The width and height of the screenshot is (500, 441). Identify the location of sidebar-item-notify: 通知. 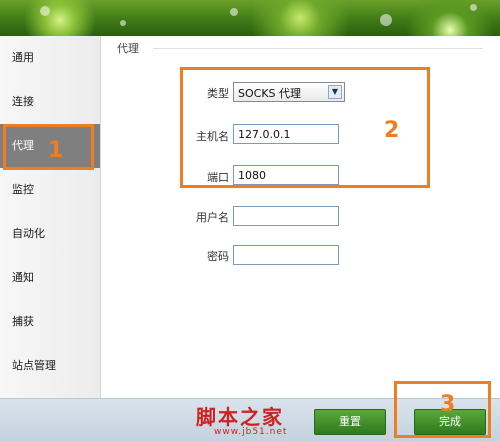
(50, 278).